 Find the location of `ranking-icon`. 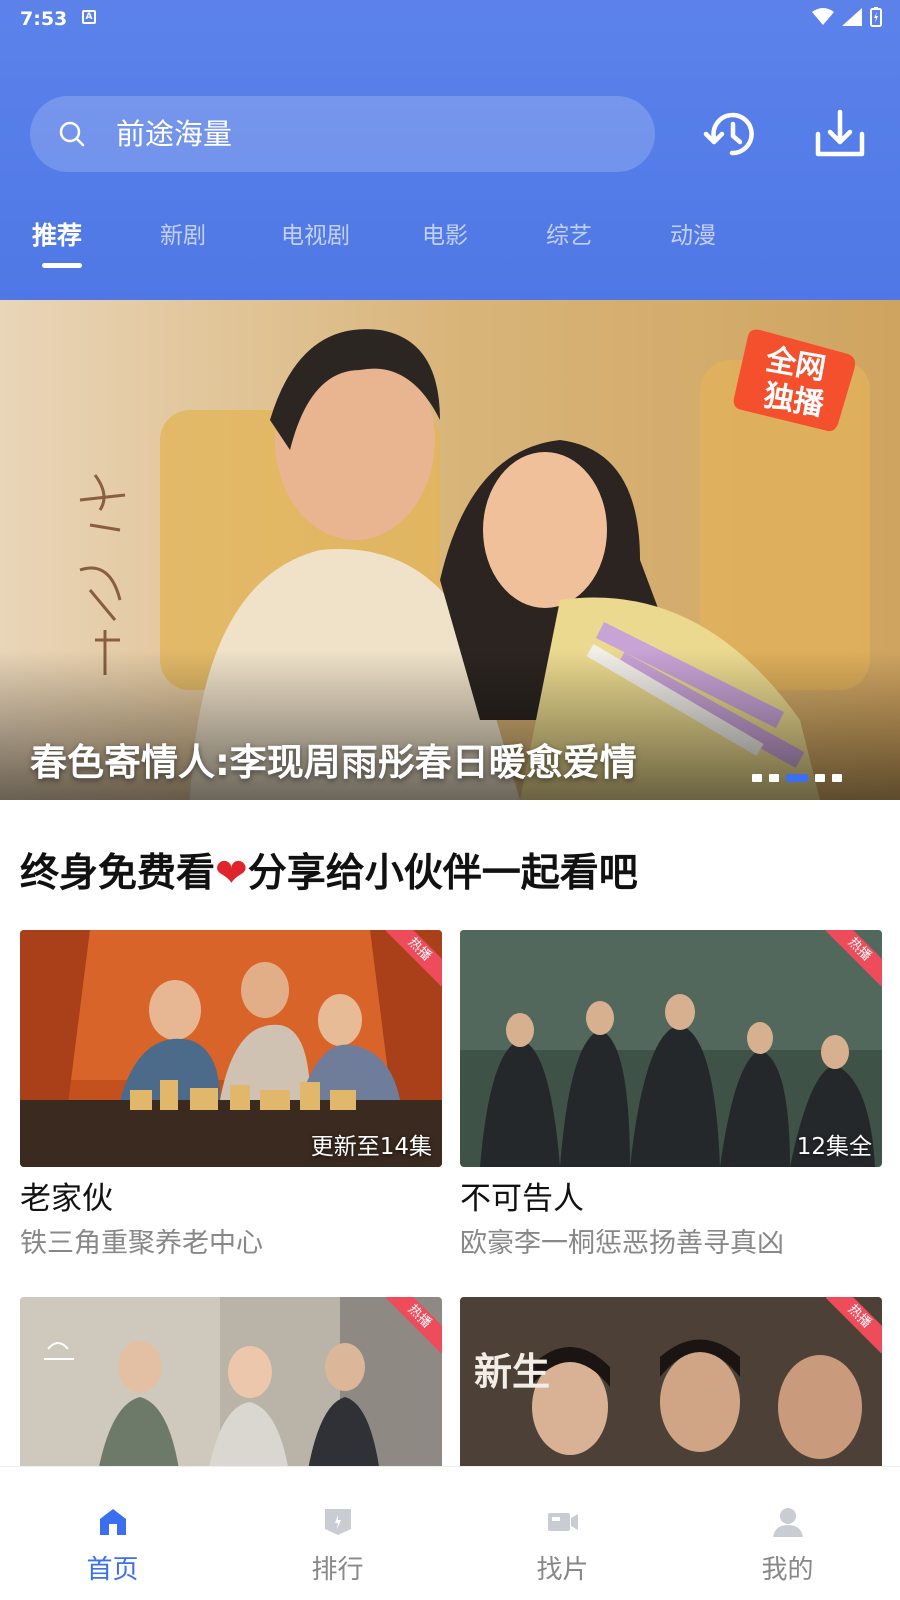

ranking-icon is located at coordinates (338, 1522).